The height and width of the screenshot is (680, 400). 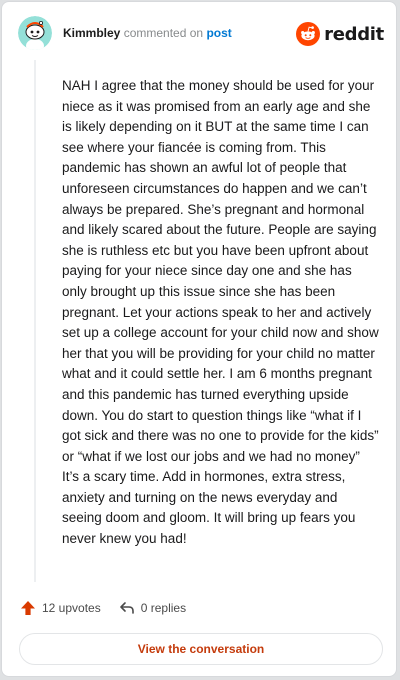 I want to click on upvote-arrow-icon, so click(x=28, y=608).